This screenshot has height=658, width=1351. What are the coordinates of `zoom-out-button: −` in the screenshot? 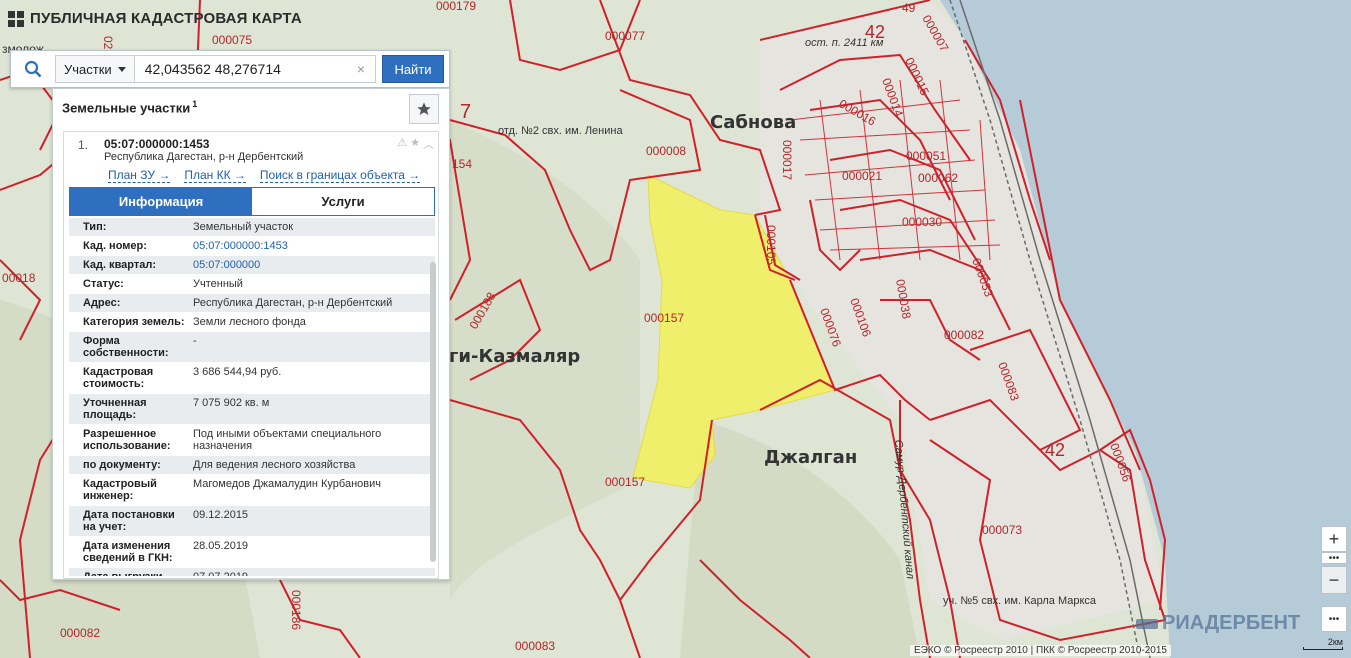 It's located at (1334, 580).